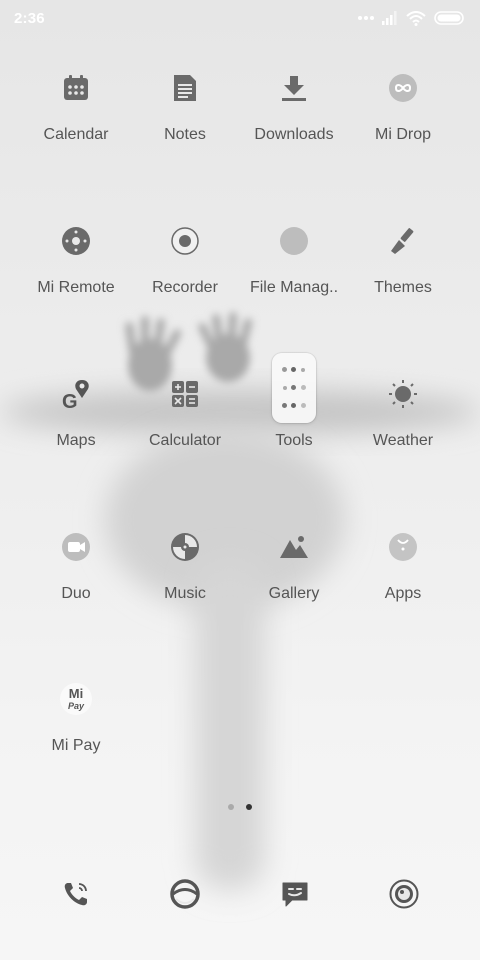 The image size is (480, 960). I want to click on mi-pay-icon: Mi Pay, so click(76, 699).